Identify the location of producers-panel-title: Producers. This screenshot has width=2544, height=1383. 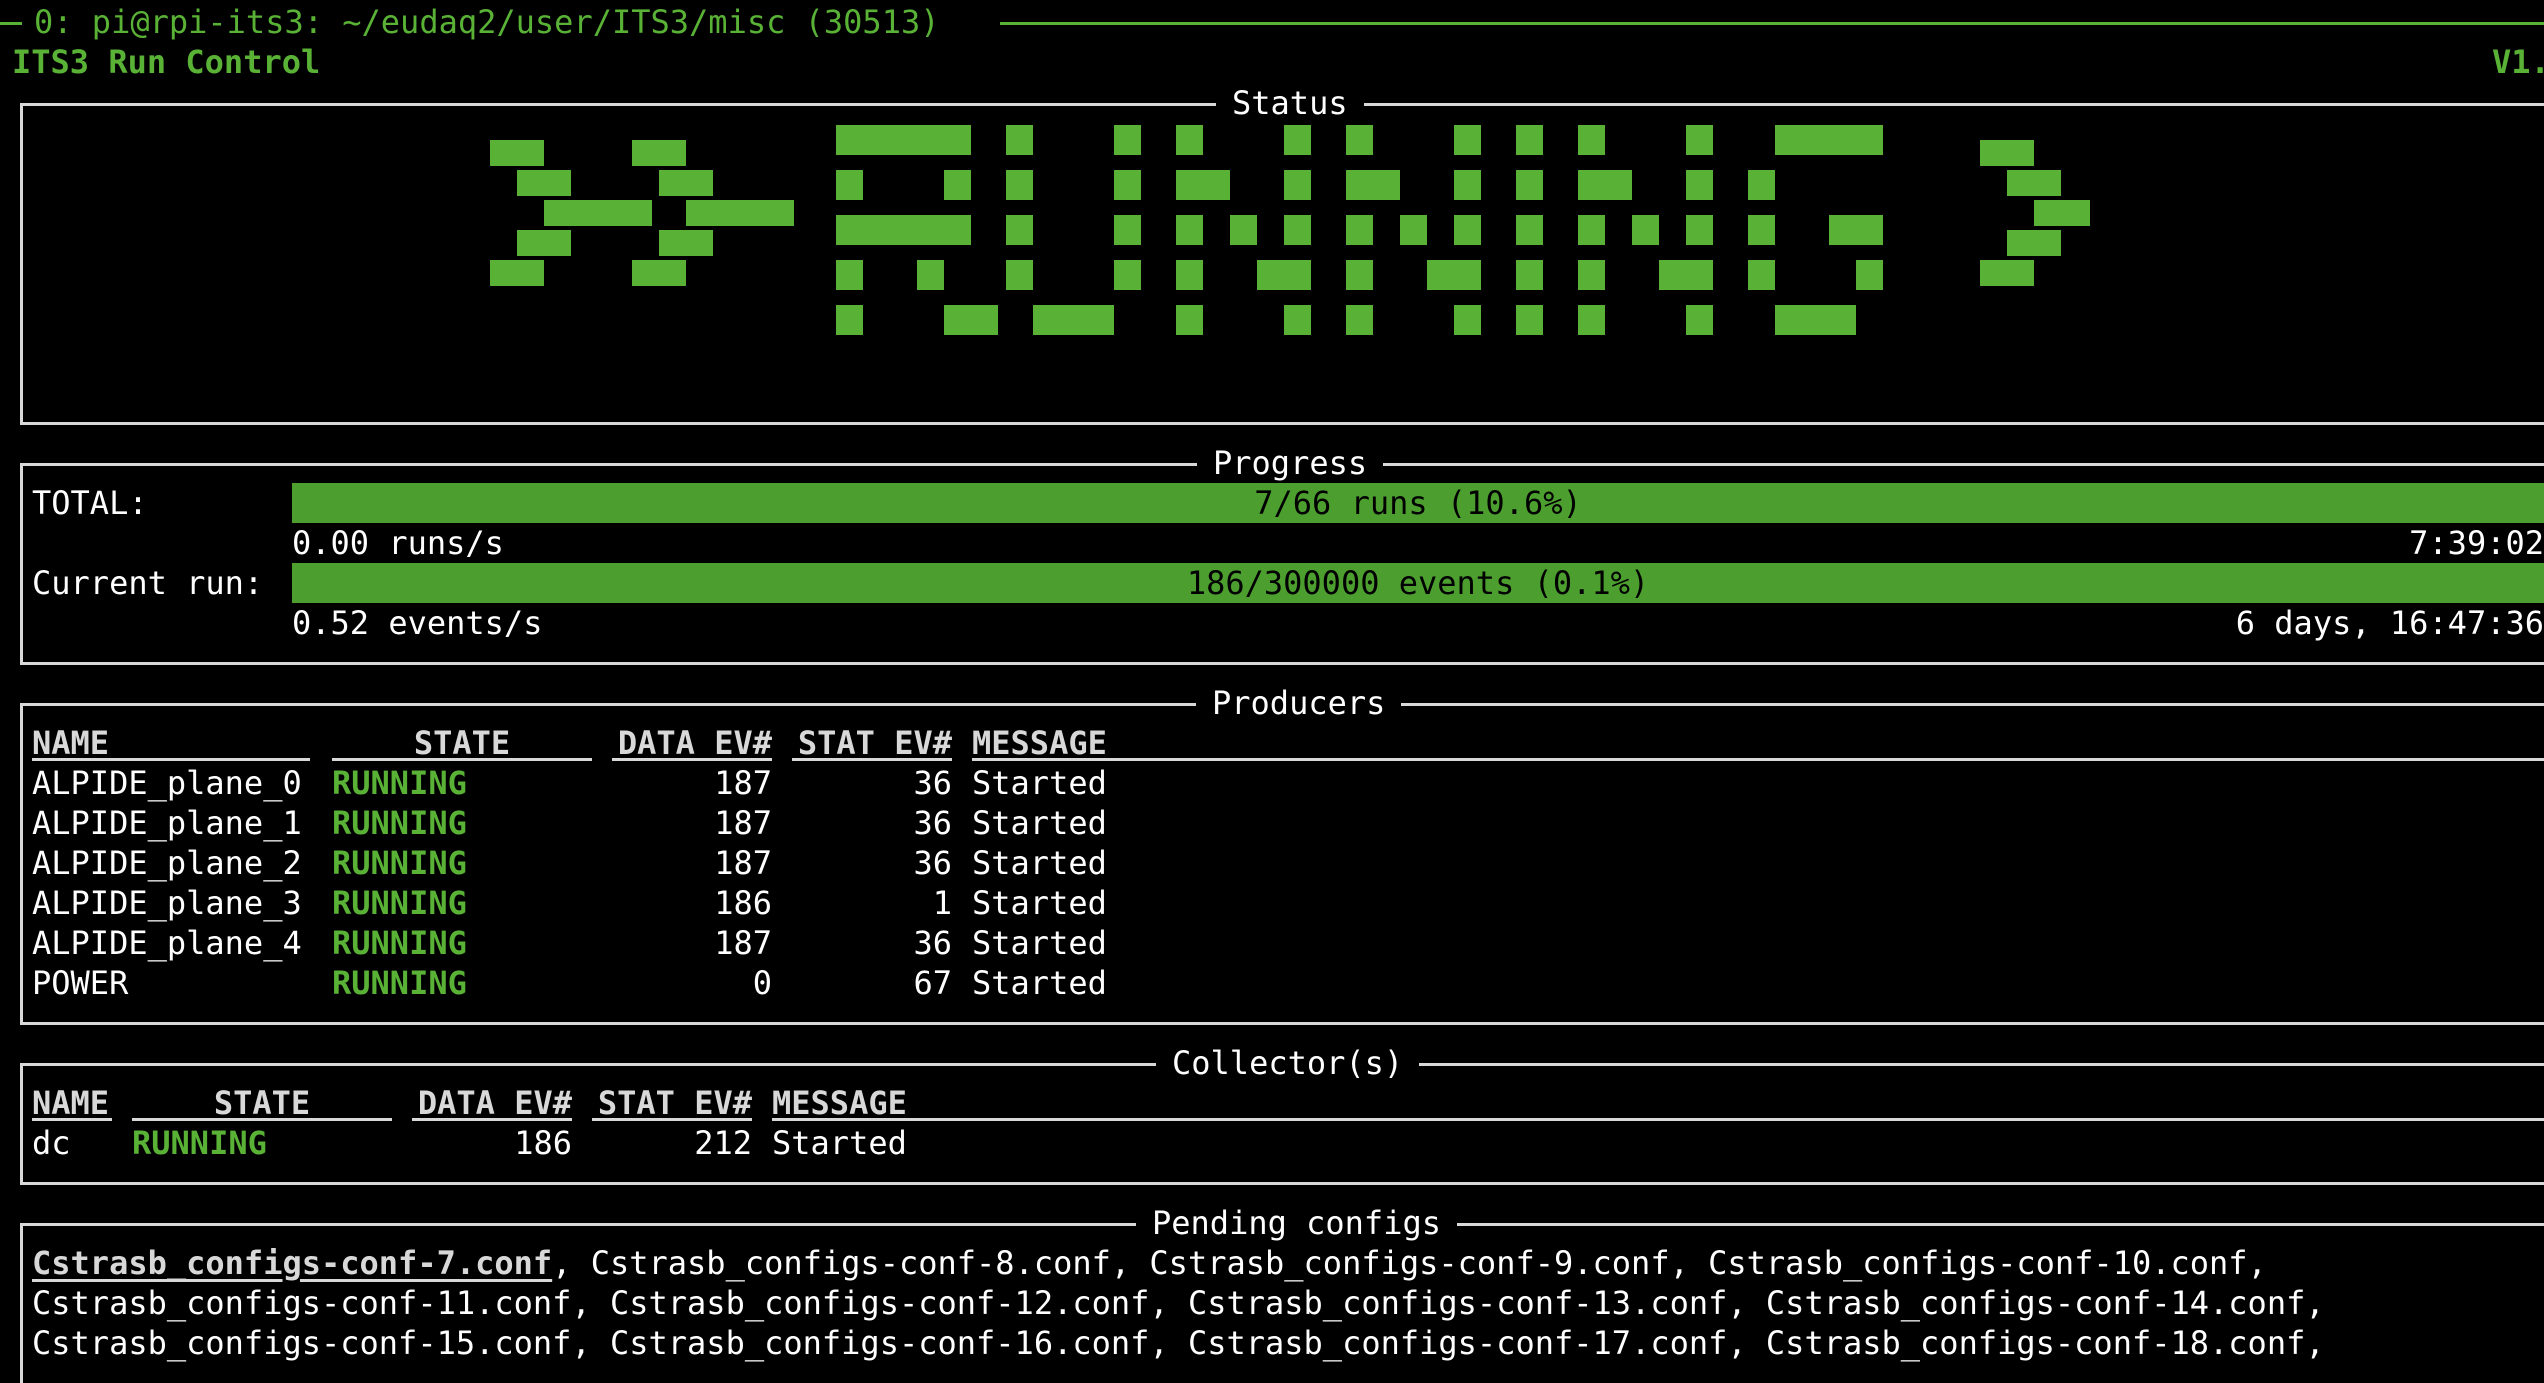
(1299, 703).